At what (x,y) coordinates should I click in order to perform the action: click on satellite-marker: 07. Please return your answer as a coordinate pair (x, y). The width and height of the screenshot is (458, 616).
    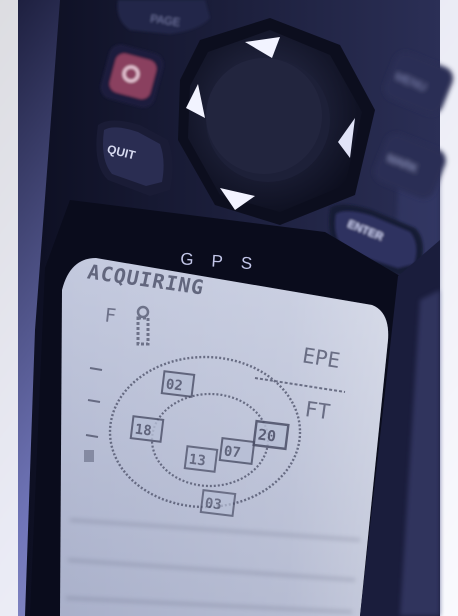
    Looking at the image, I should click on (237, 451).